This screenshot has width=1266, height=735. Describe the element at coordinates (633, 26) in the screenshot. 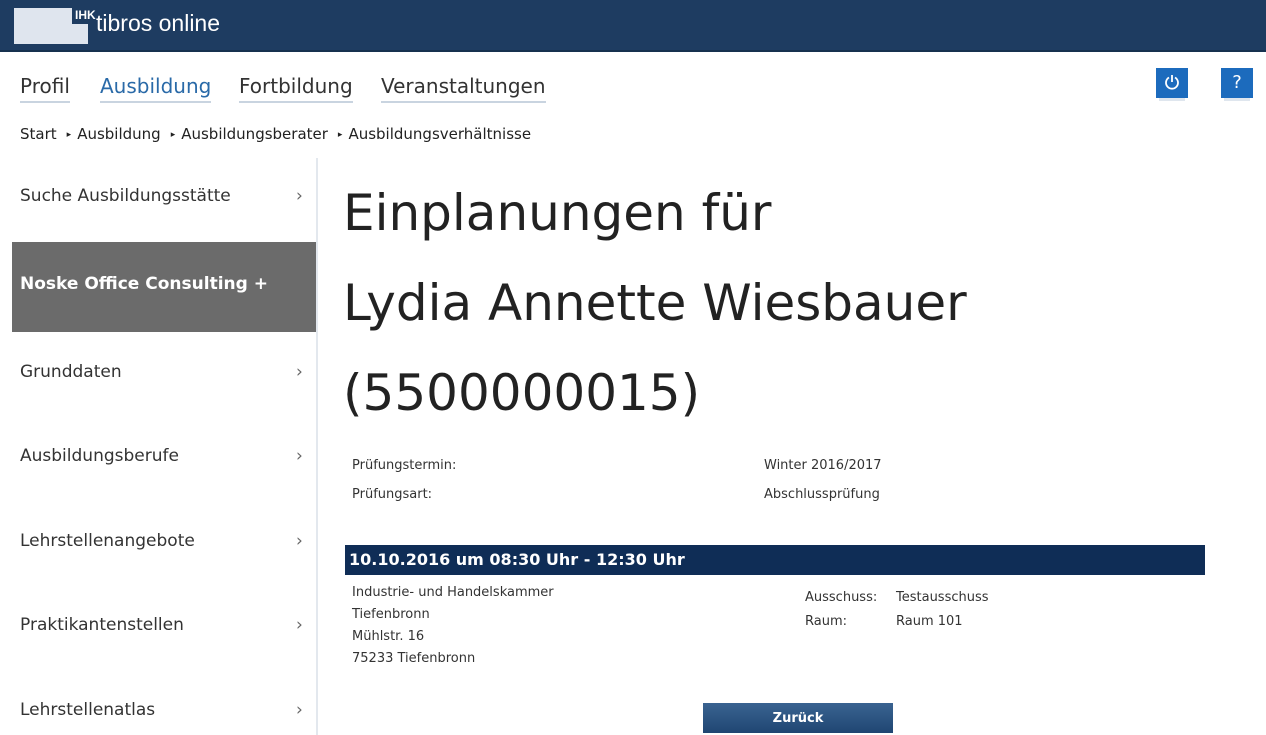

I see `top-bar: IHK tibros online` at that location.